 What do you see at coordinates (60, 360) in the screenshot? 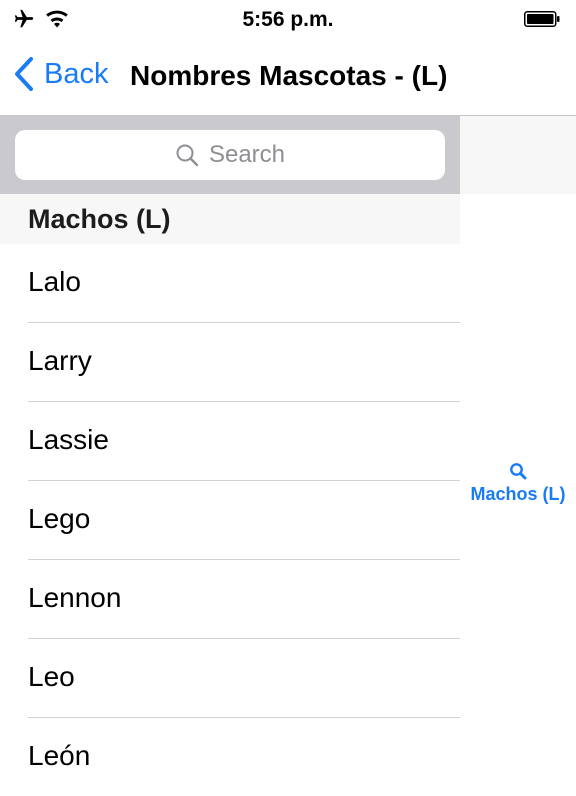
I see `list-item-label: Larry` at bounding box center [60, 360].